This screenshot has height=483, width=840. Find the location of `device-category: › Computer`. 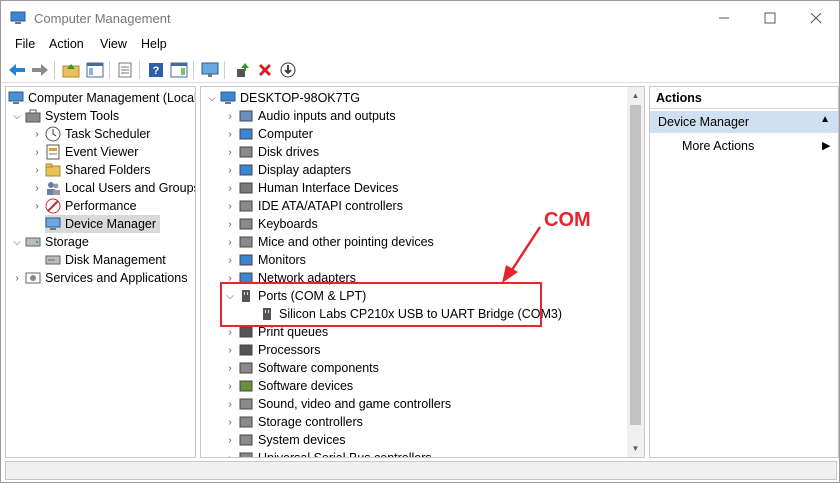

device-category: › Computer is located at coordinates (269, 134).